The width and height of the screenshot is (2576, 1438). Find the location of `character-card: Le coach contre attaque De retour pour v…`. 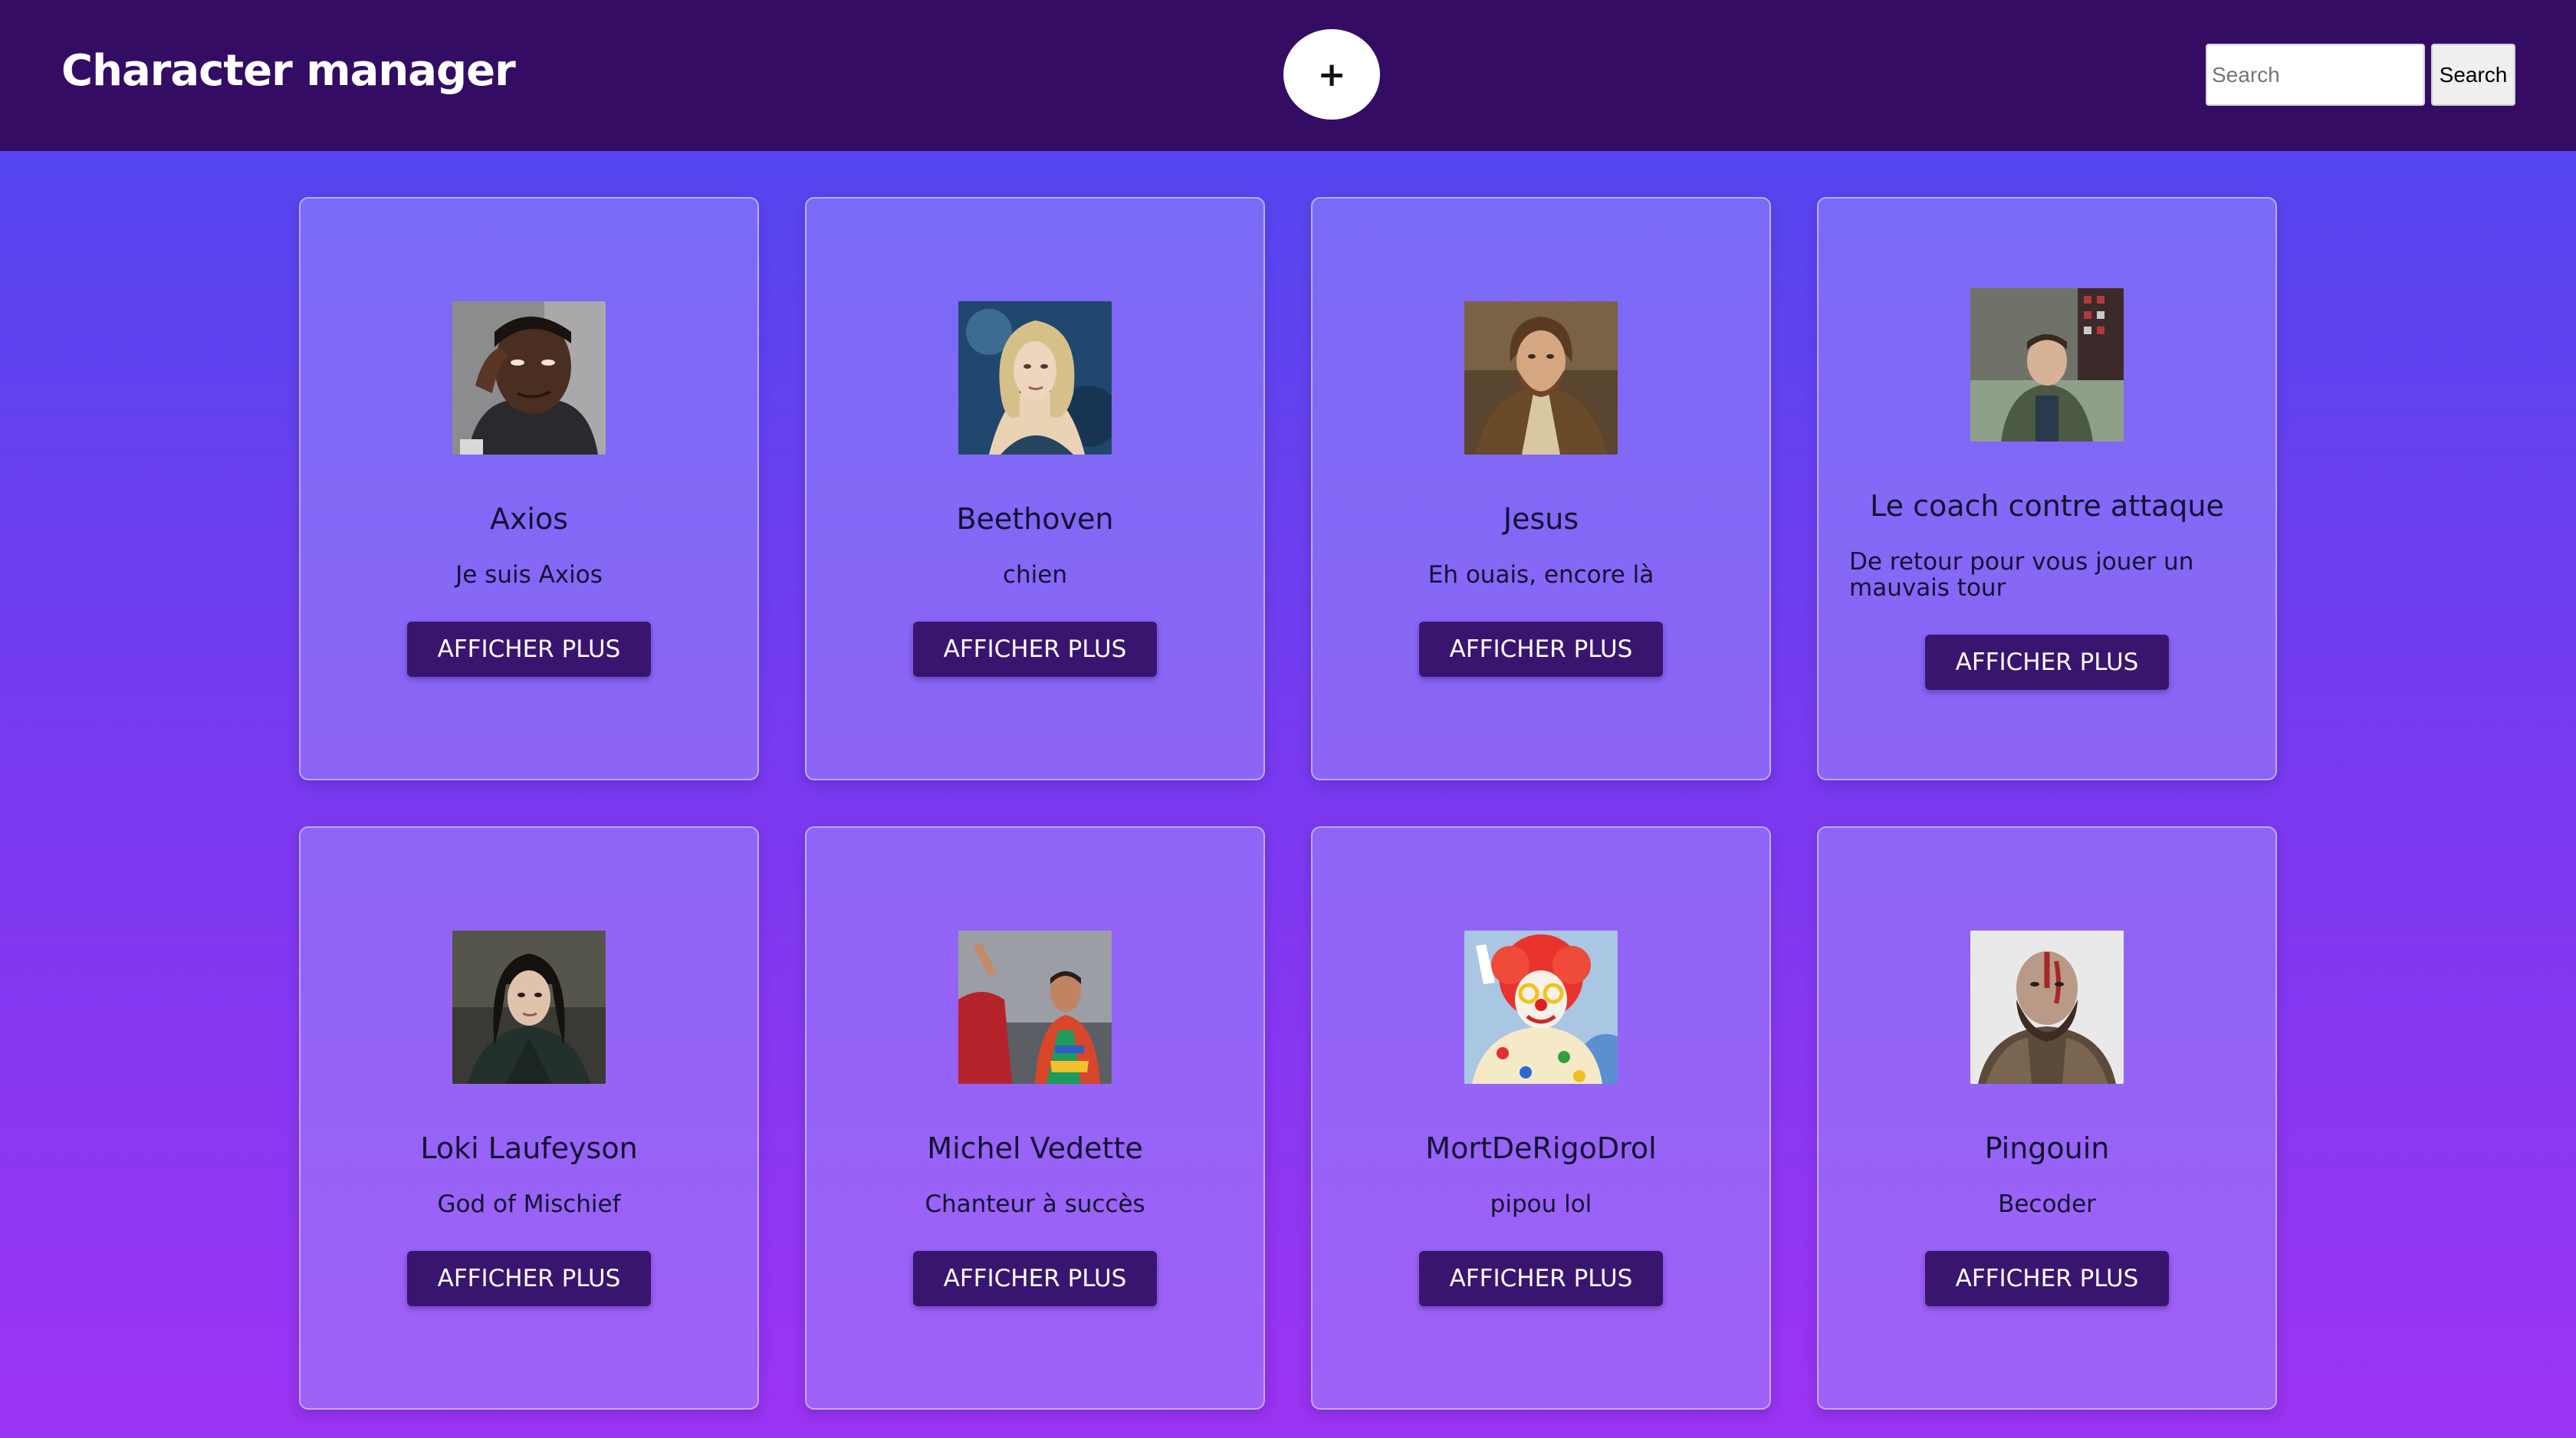

character-card: Le coach contre attaque De retour pour v… is located at coordinates (2047, 488).